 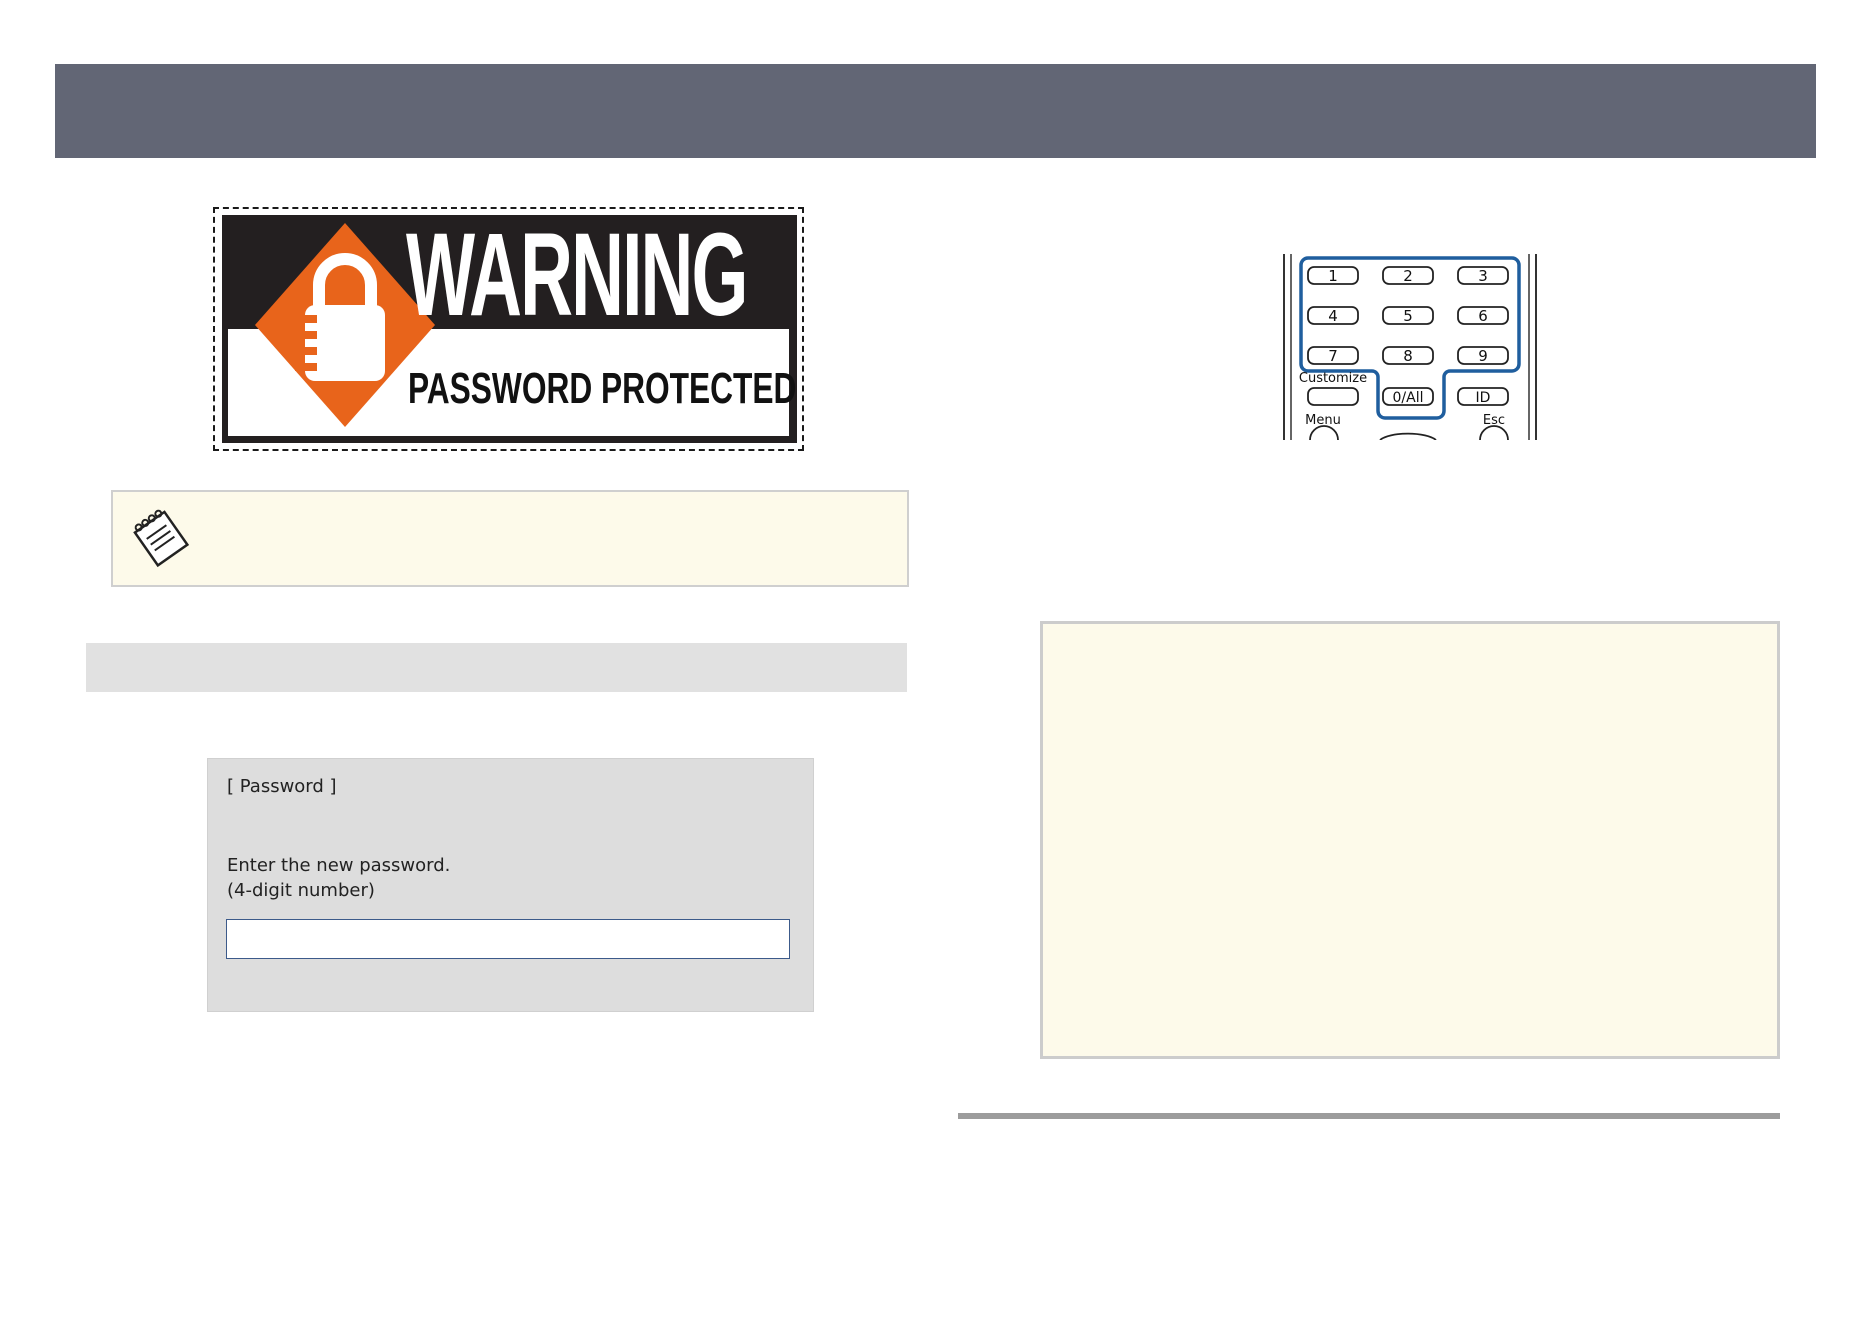 I want to click on remote-key-3: 3, so click(x=1483, y=276).